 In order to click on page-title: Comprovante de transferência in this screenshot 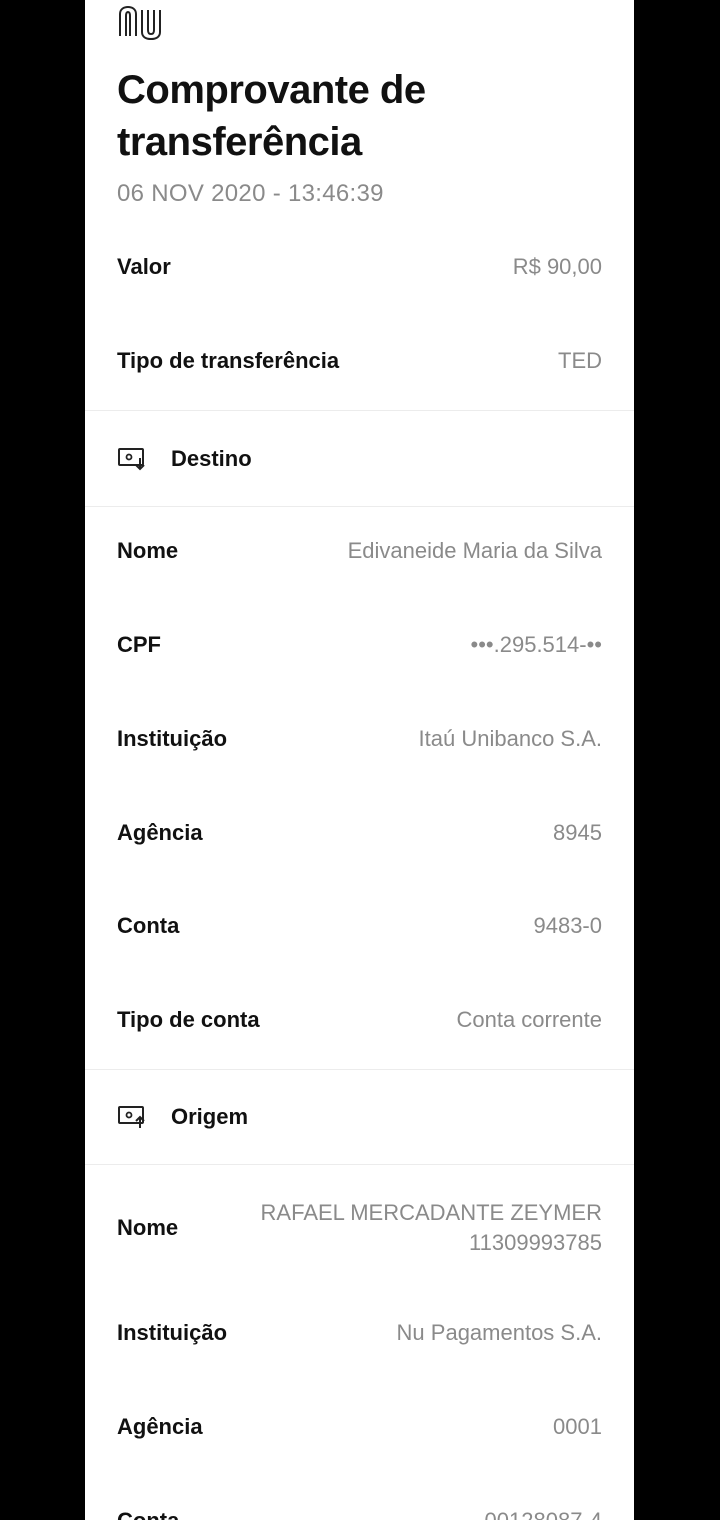, I will do `click(271, 116)`.